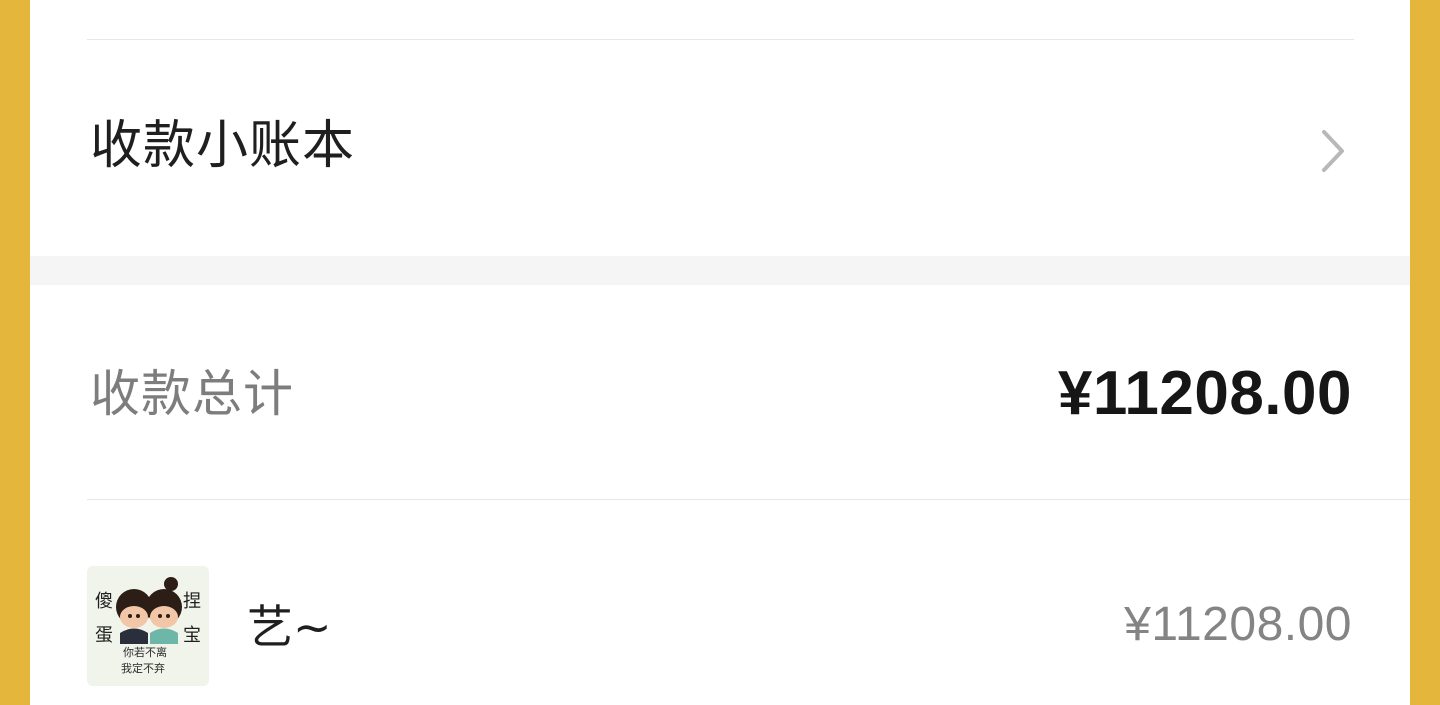 The image size is (1440, 705). I want to click on cartoon-couple-avatar-icon: 傻 蛋 捏 宝 你若不离 我定不弃, so click(148, 626).